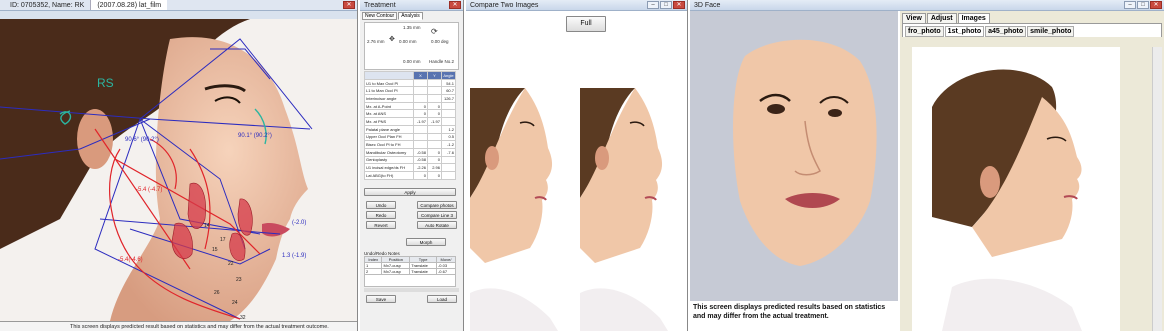 This screenshot has height=331, width=1164. I want to click on analysis-cell-y: -1.97, so click(434, 121).